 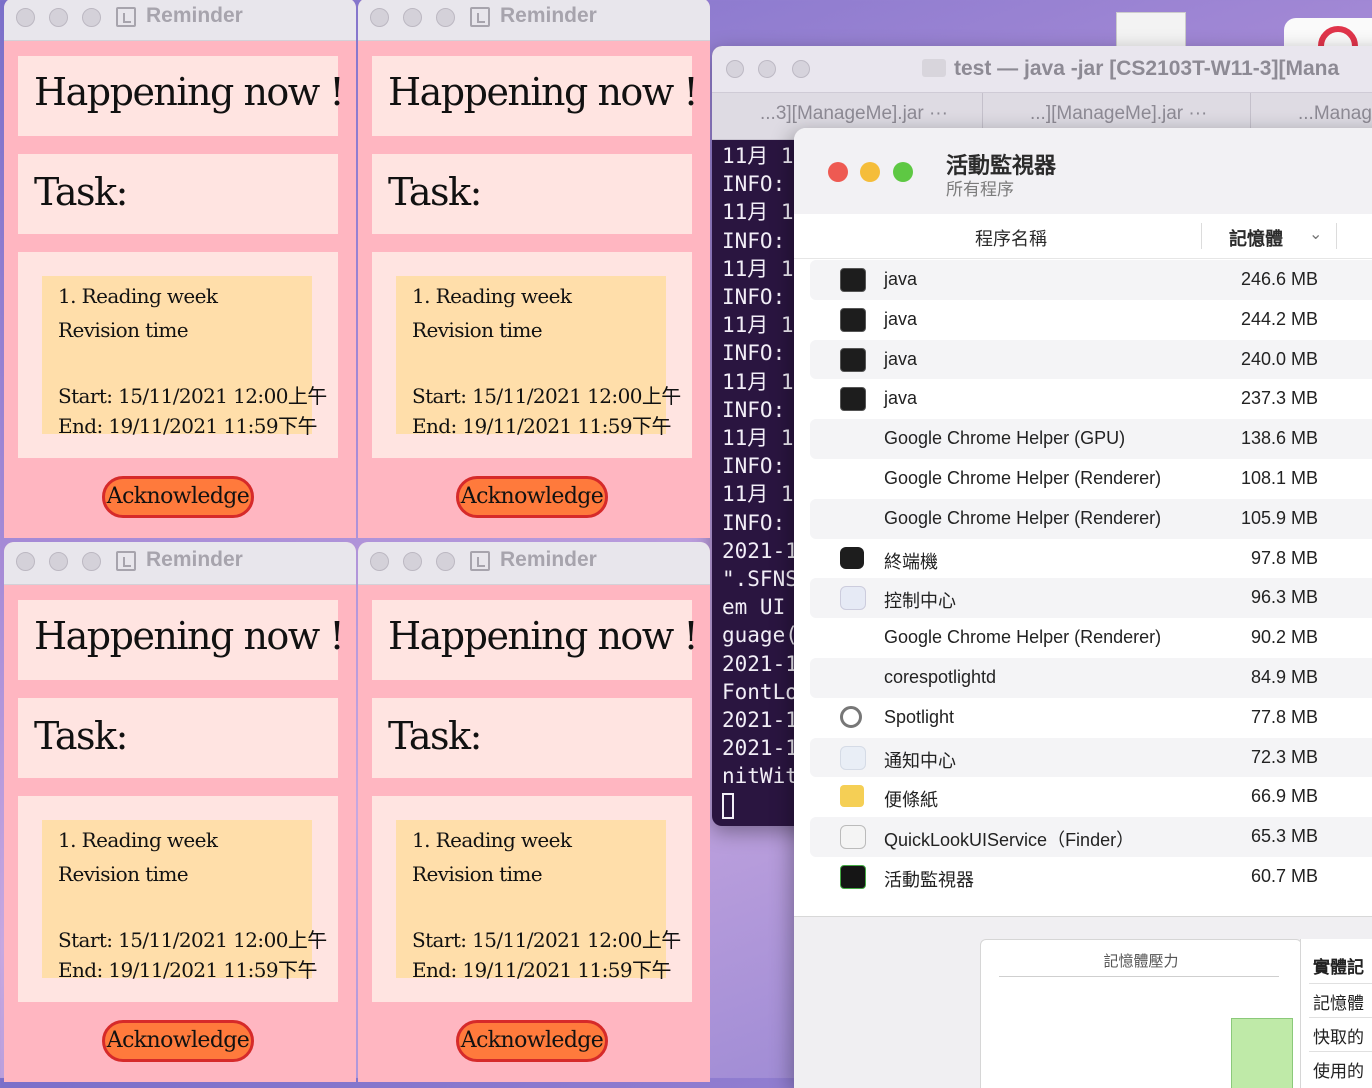 What do you see at coordinates (760, 480) in the screenshot?
I see `terminal-output: 11月 1 INFO: 11月 1 INFO: 11月 1 INFO` at bounding box center [760, 480].